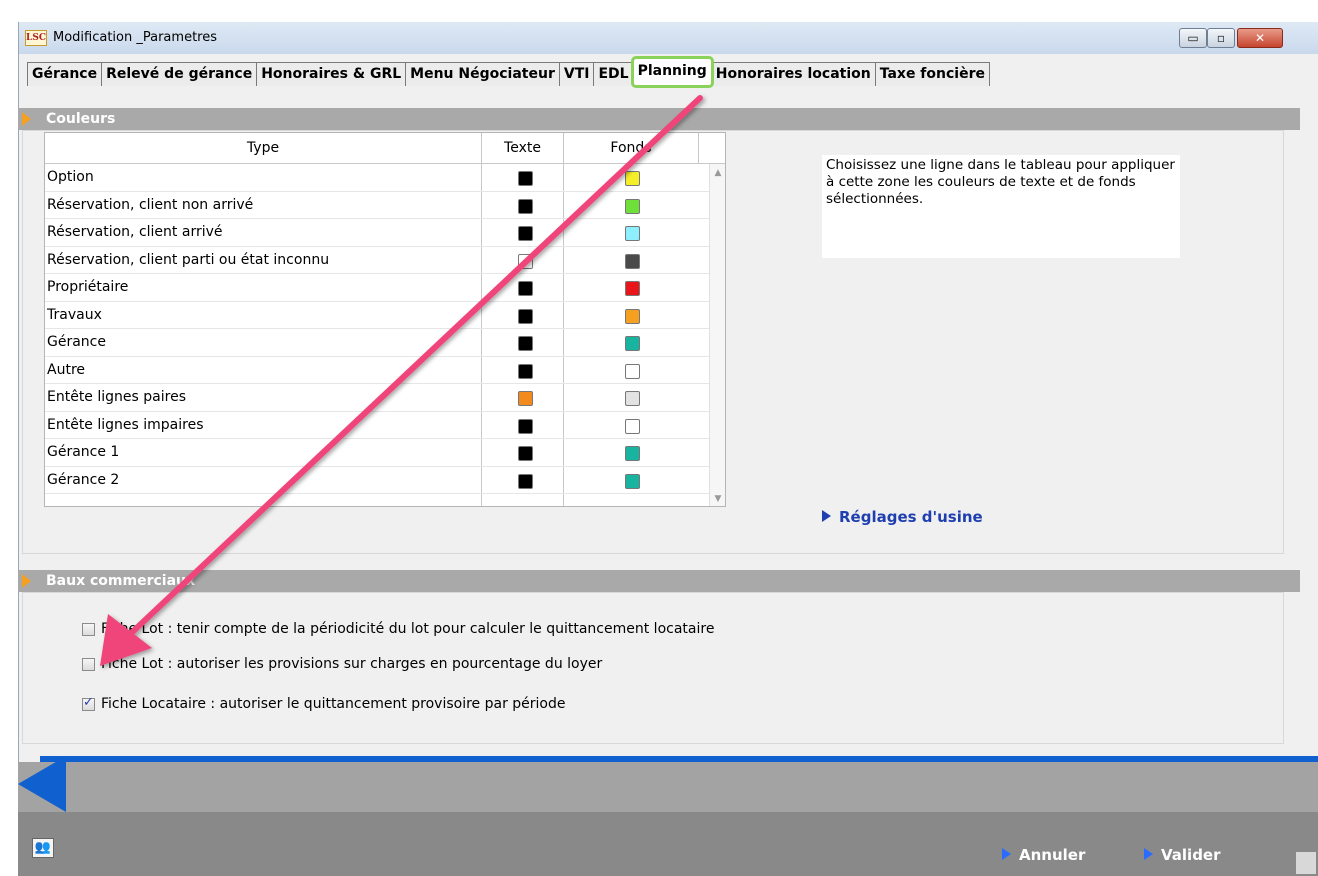 This screenshot has width=1318, height=876. I want to click on app-logo: LSC, so click(36, 38).